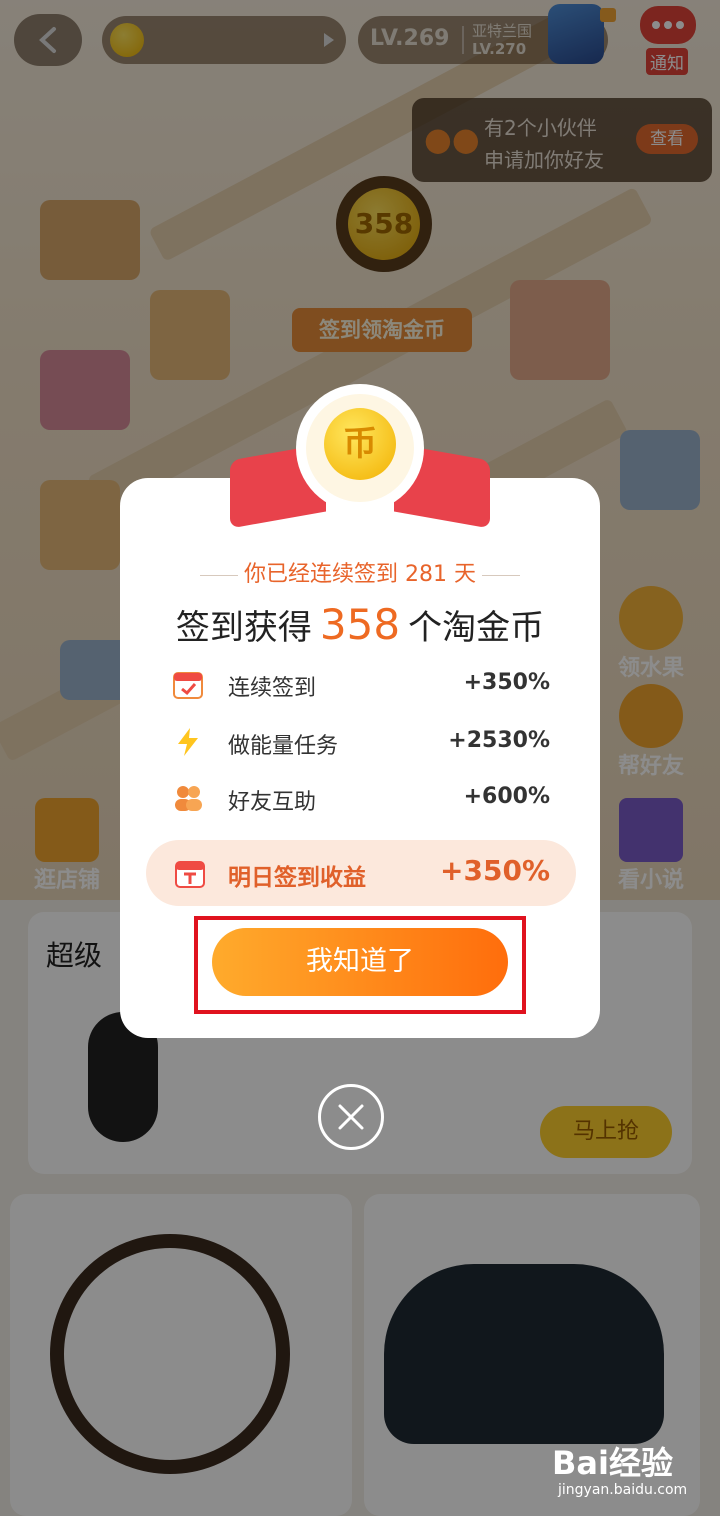 The image size is (720, 1516). Describe the element at coordinates (188, 798) in the screenshot. I see `friends-icon` at that location.